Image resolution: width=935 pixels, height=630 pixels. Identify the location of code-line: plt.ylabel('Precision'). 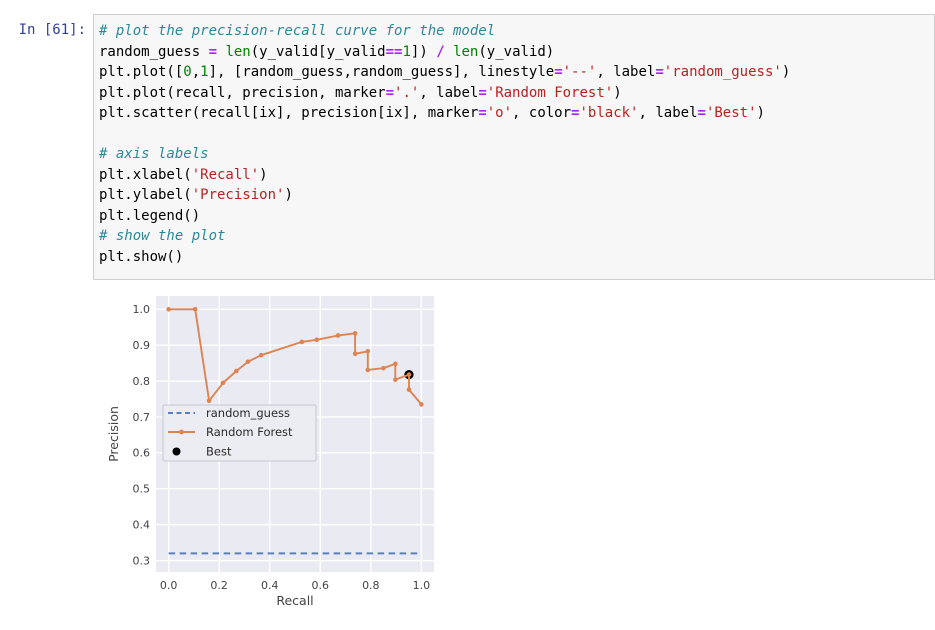
(514, 195).